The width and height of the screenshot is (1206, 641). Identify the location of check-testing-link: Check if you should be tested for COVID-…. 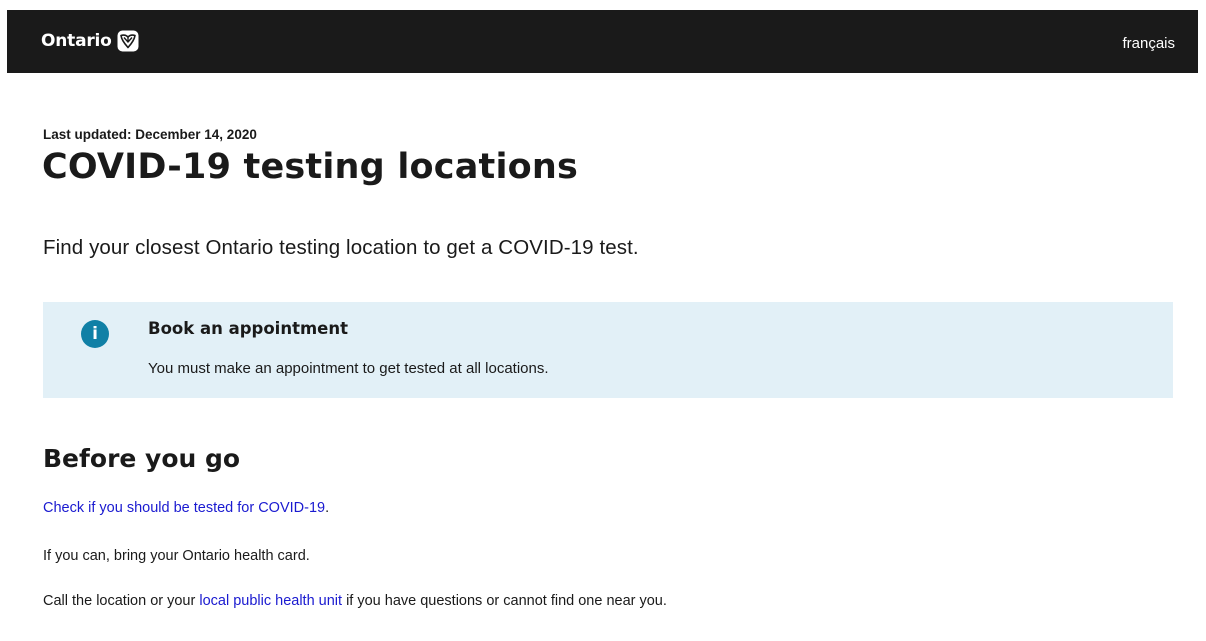
(184, 508).